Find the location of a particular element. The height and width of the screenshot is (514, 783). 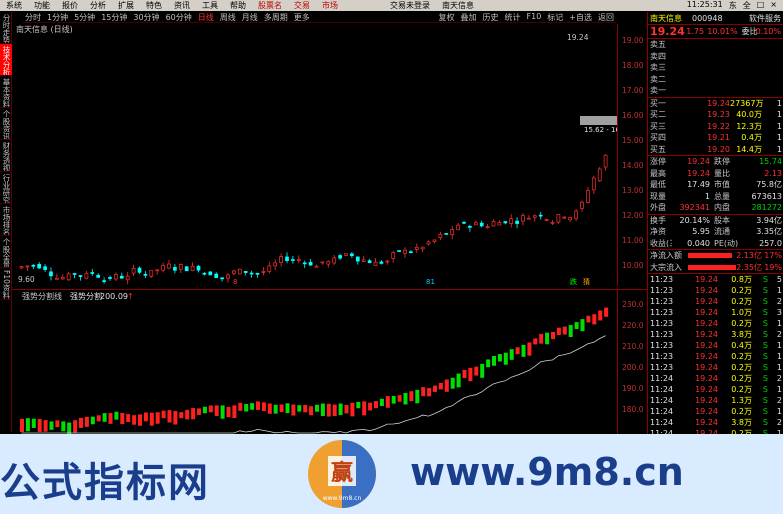

low-price-label: 9.60 is located at coordinates (26, 279).